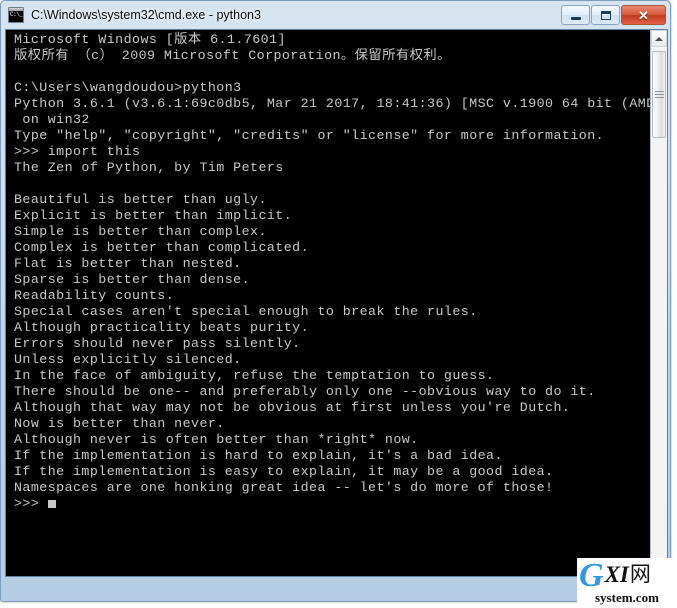  Describe the element at coordinates (31, 503) in the screenshot. I see `console-prompt: >>>` at that location.